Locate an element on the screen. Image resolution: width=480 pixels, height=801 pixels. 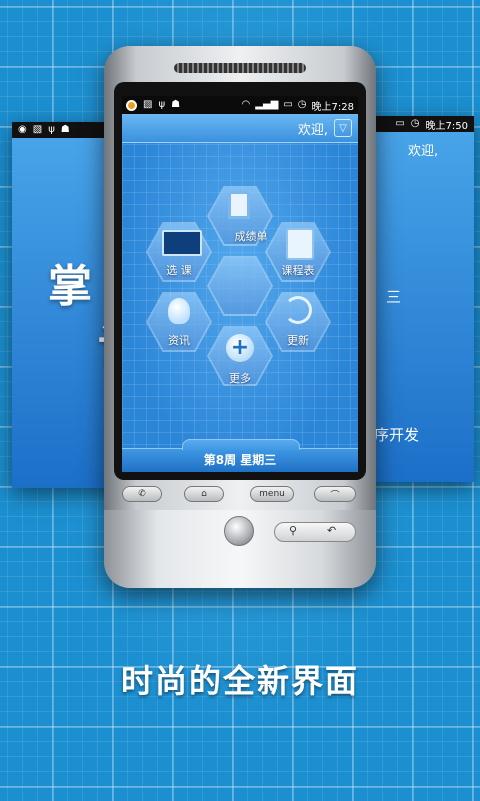
home-button: ⌂ is located at coordinates (204, 494).